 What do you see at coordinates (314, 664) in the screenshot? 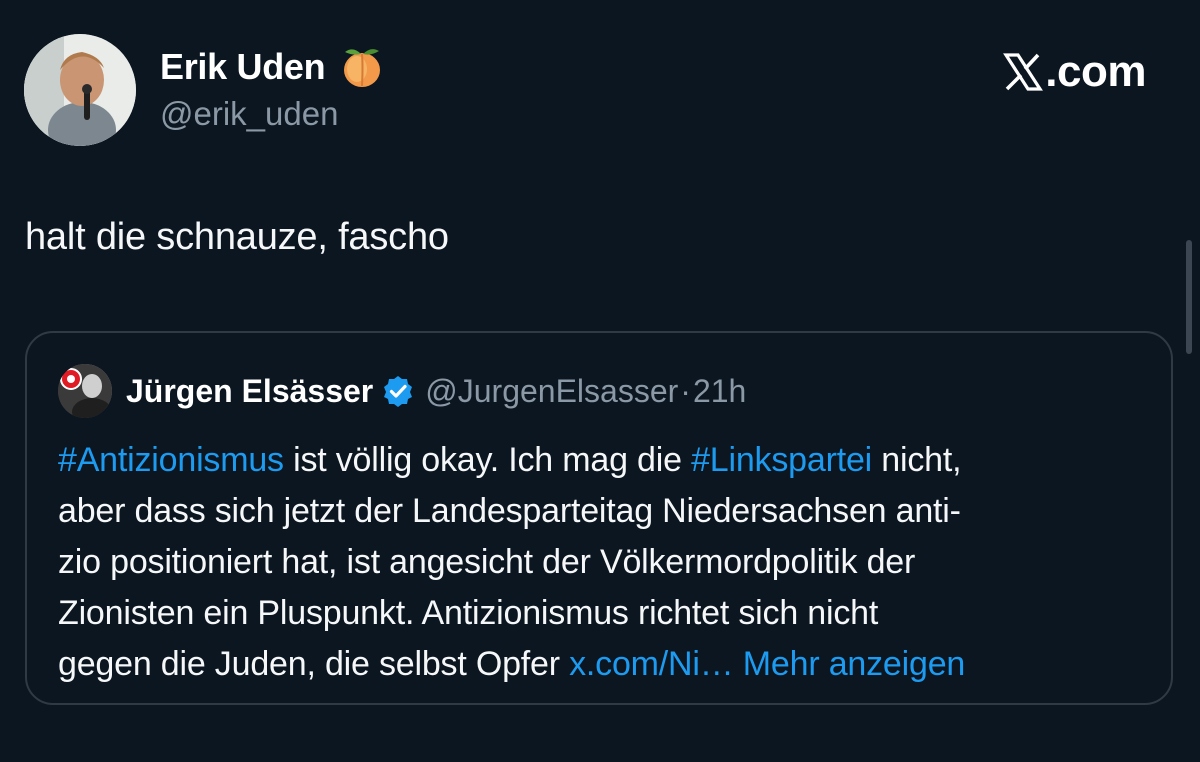
I see `quoted-text-segment: gegen die Juden, die selbst Opfer` at bounding box center [314, 664].